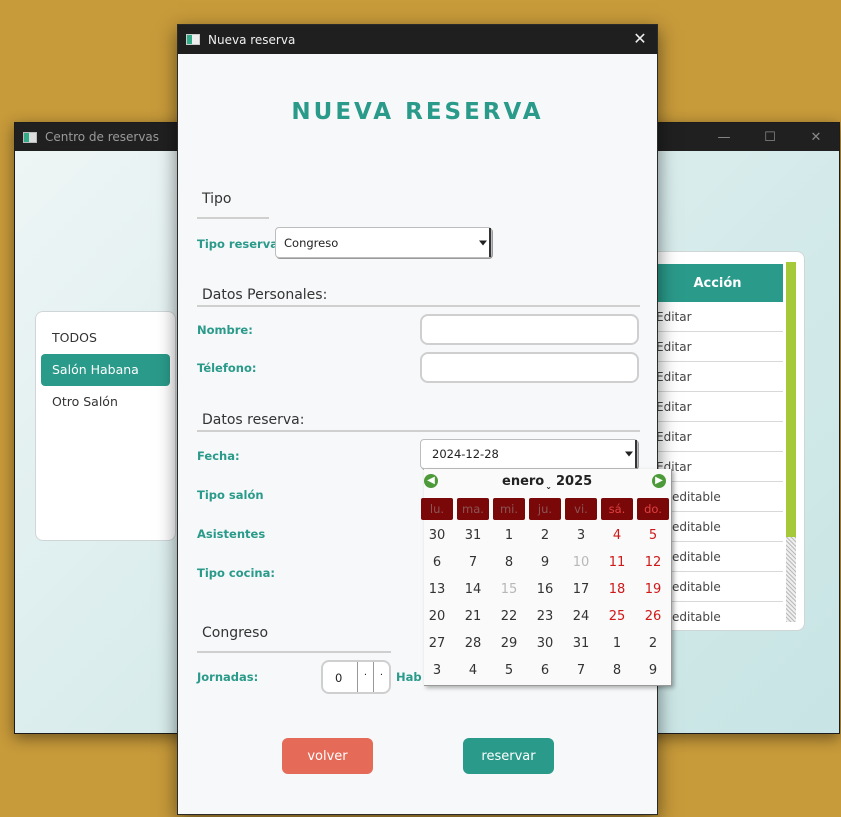  Describe the element at coordinates (356, 677) in the screenshot. I see `jornadas-stepper: 0 · ·` at that location.